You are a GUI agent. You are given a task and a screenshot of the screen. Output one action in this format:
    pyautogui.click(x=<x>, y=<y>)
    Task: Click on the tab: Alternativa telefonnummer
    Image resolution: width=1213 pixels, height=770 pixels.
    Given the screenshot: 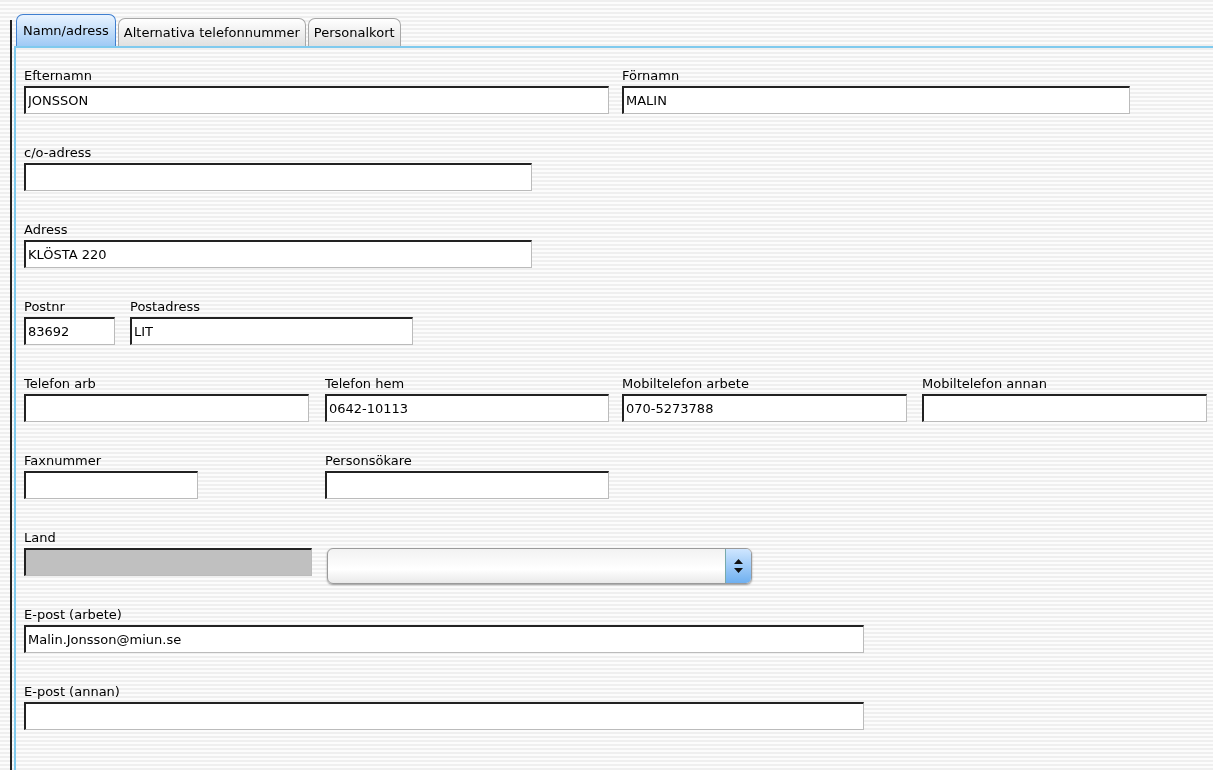 What is the action you would take?
    pyautogui.click(x=211, y=32)
    